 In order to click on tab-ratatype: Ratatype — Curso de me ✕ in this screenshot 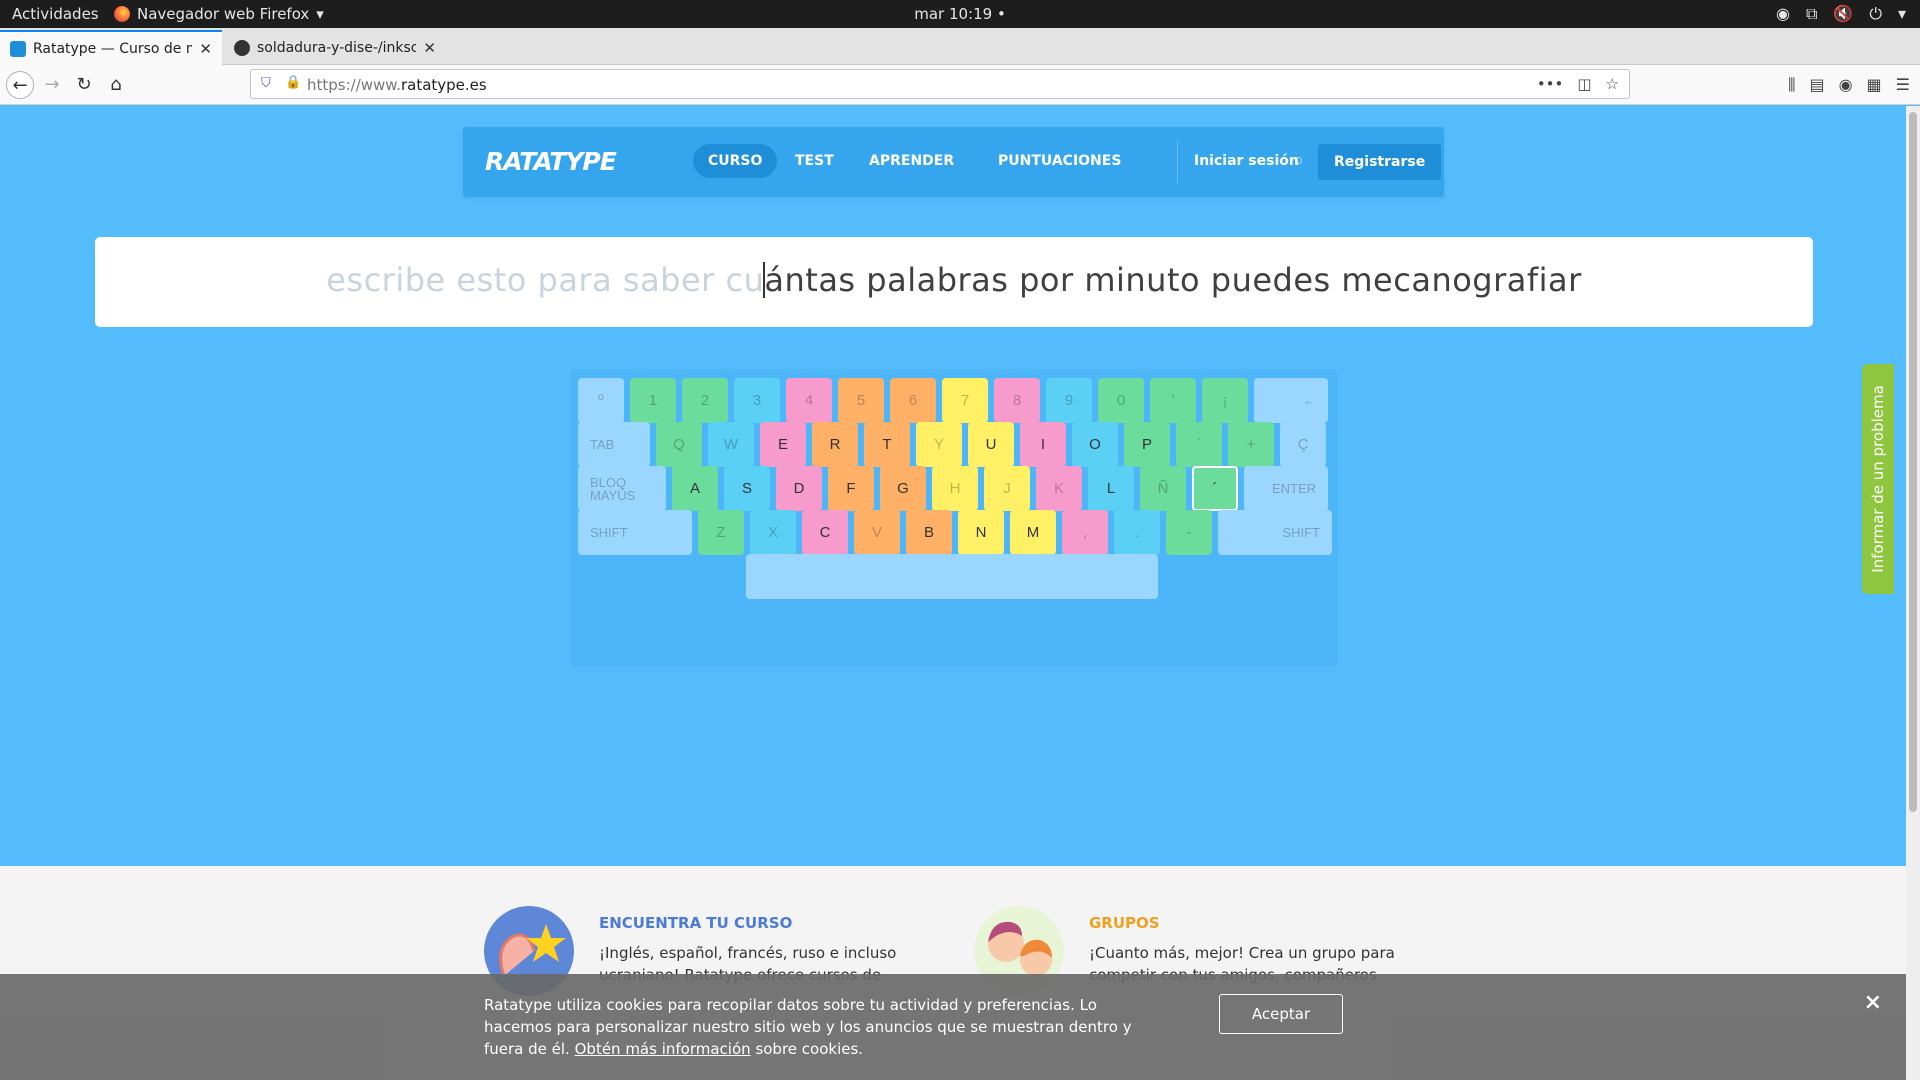, I will do `click(111, 47)`.